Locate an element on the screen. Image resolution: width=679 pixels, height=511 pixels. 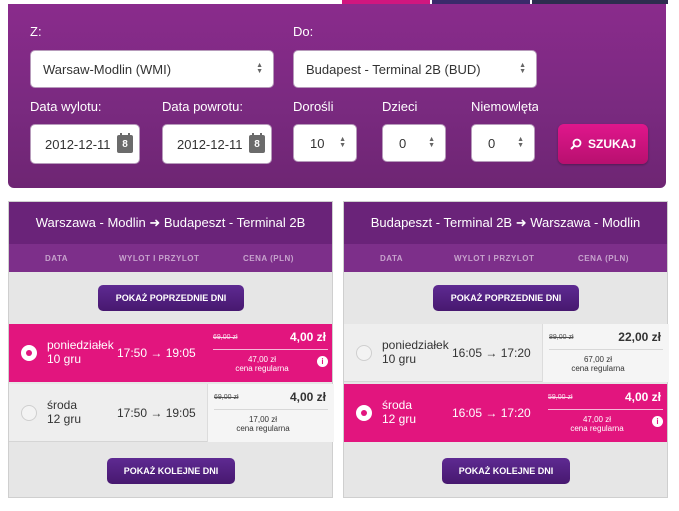
children-value: 0 is located at coordinates (403, 143).